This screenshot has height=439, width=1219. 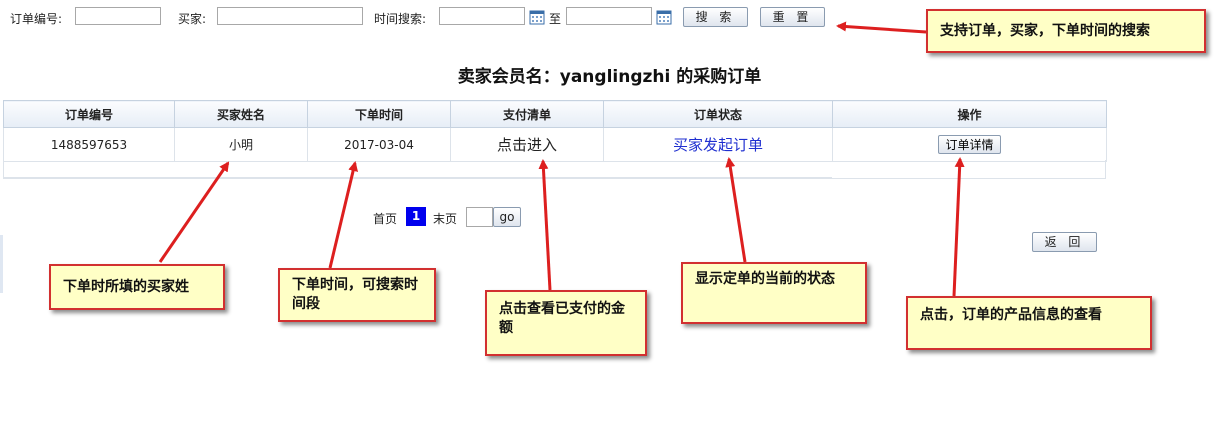 What do you see at coordinates (566, 323) in the screenshot?
I see `note-payment: 点击查看已支付的金额` at bounding box center [566, 323].